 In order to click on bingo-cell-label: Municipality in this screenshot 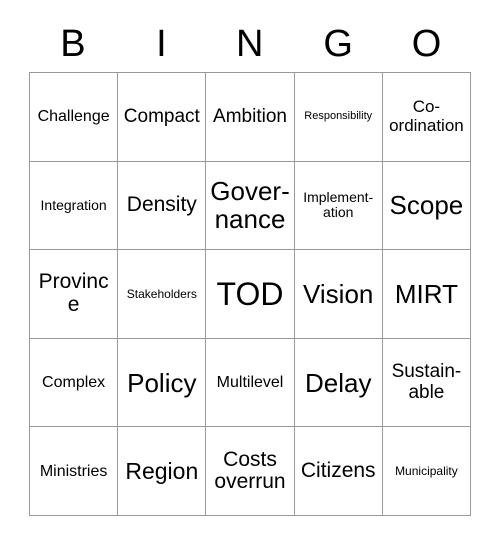, I will do `click(426, 470)`.